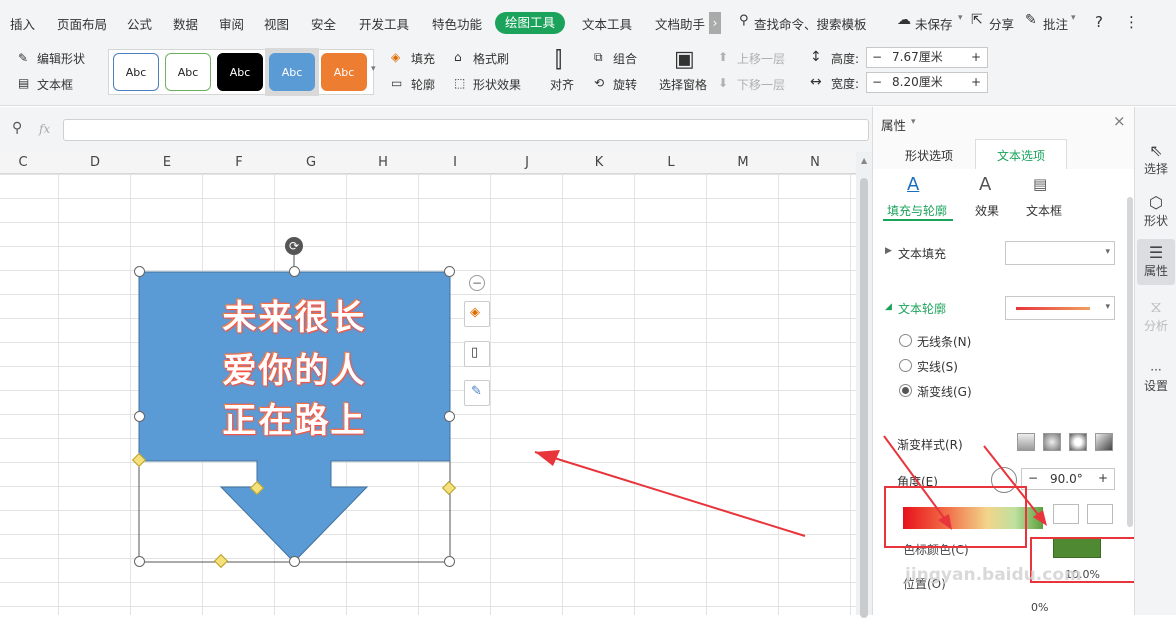  Describe the element at coordinates (810, 23) in the screenshot. I see `command-search: 查找命令、搜索模板` at that location.